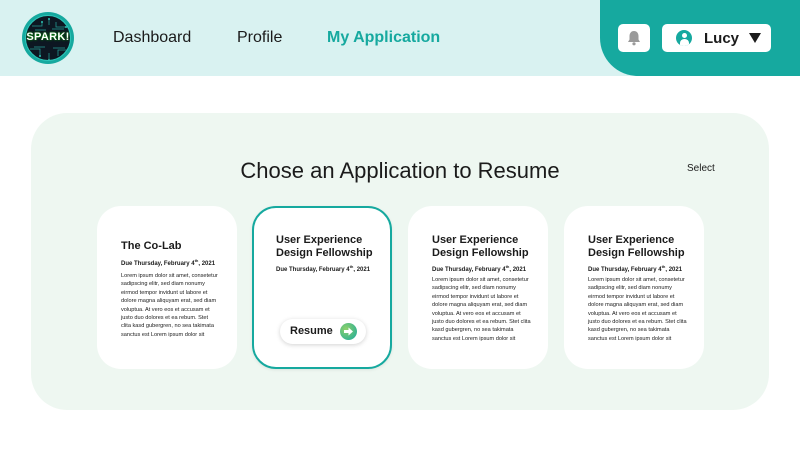 This screenshot has width=800, height=450. I want to click on resume-button: Resume, so click(323, 331).